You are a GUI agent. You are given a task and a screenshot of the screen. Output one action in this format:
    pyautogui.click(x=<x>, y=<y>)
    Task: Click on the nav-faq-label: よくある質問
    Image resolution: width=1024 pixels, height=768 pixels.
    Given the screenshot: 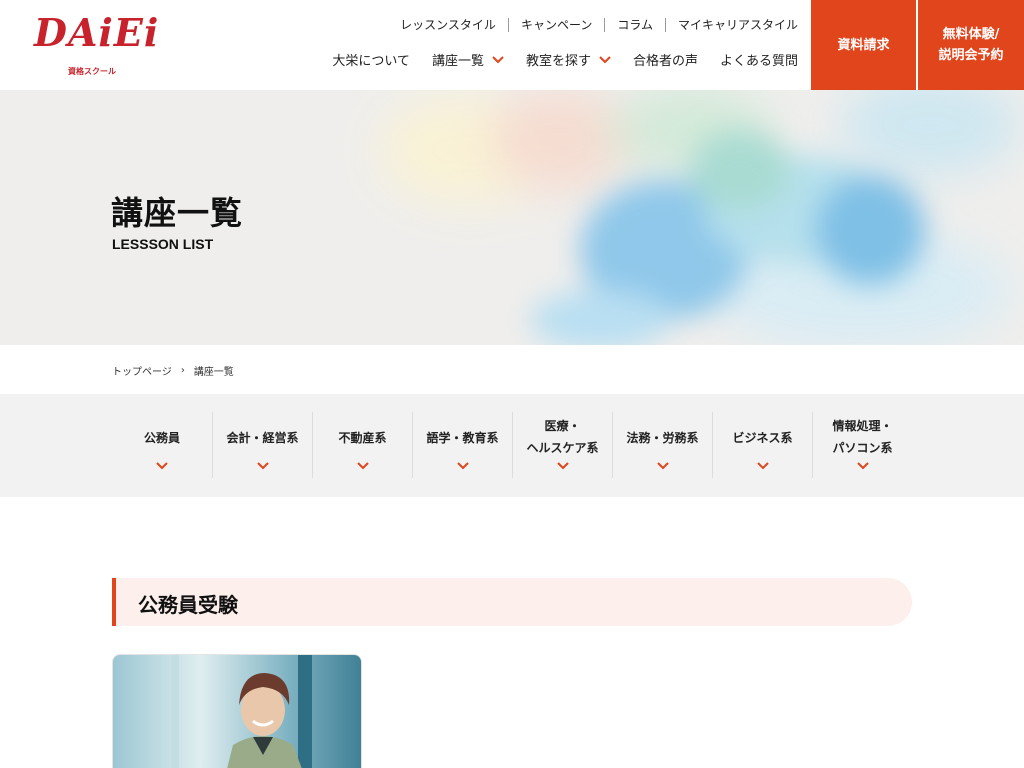 What is the action you would take?
    pyautogui.click(x=758, y=61)
    